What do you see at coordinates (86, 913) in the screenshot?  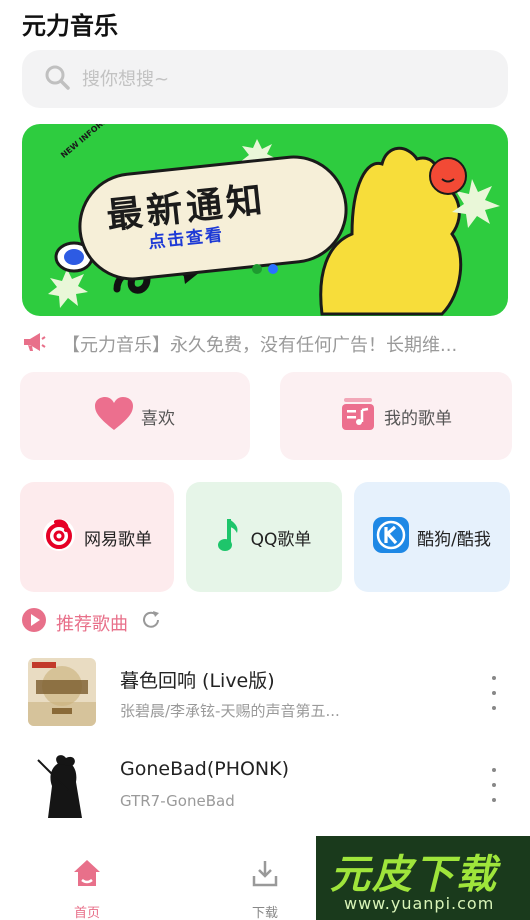 I see `tab-home-label: 首页` at bounding box center [86, 913].